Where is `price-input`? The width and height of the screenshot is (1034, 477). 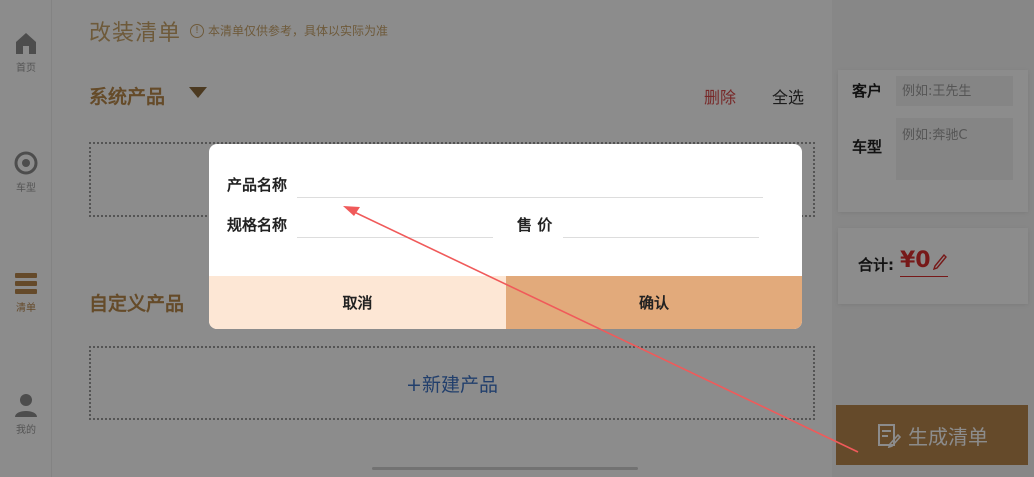
price-input is located at coordinates (661, 224).